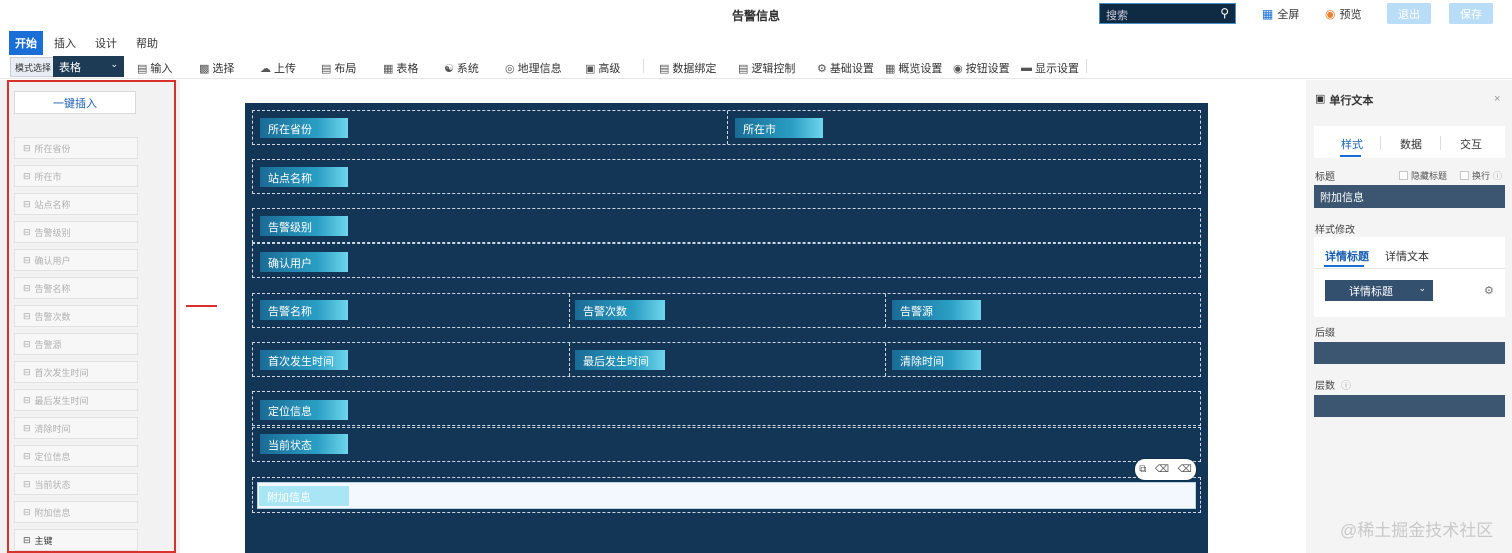  I want to click on style-target-select: 详情标题 ⌄, so click(1379, 290).